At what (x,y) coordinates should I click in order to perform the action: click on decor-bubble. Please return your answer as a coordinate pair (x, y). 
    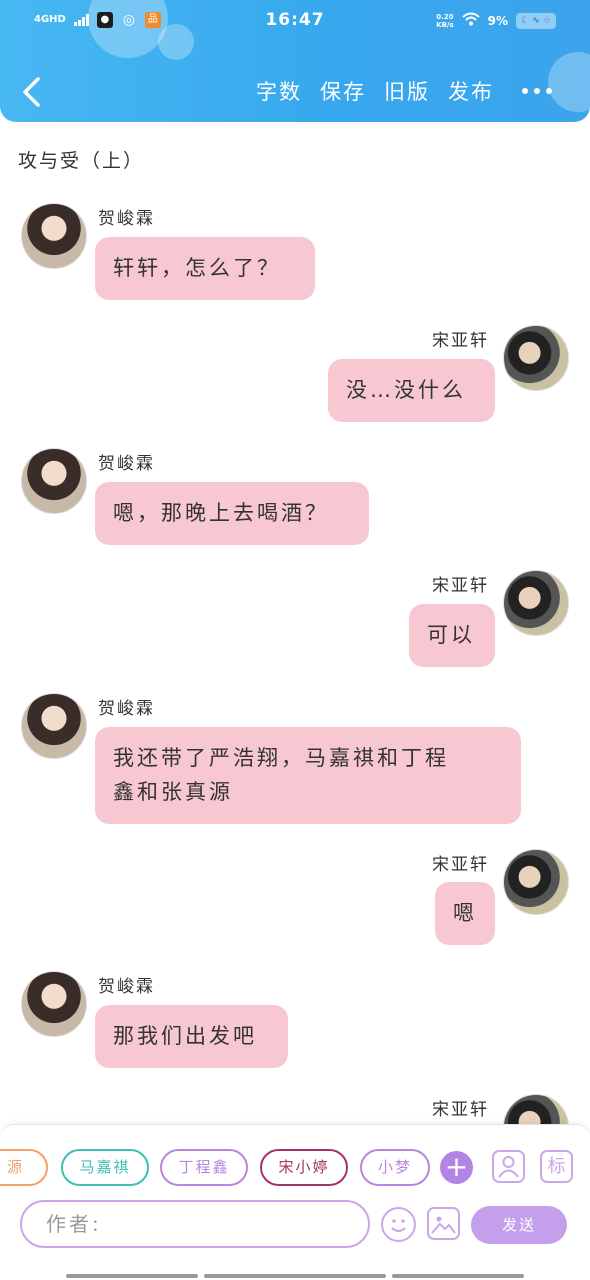
    Looking at the image, I should click on (569, 82).